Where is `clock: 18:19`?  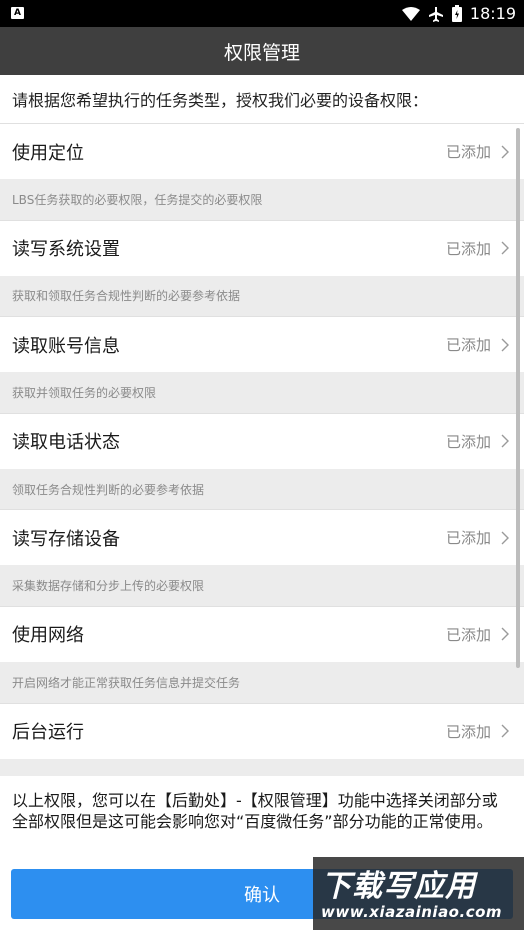 clock: 18:19 is located at coordinates (492, 13).